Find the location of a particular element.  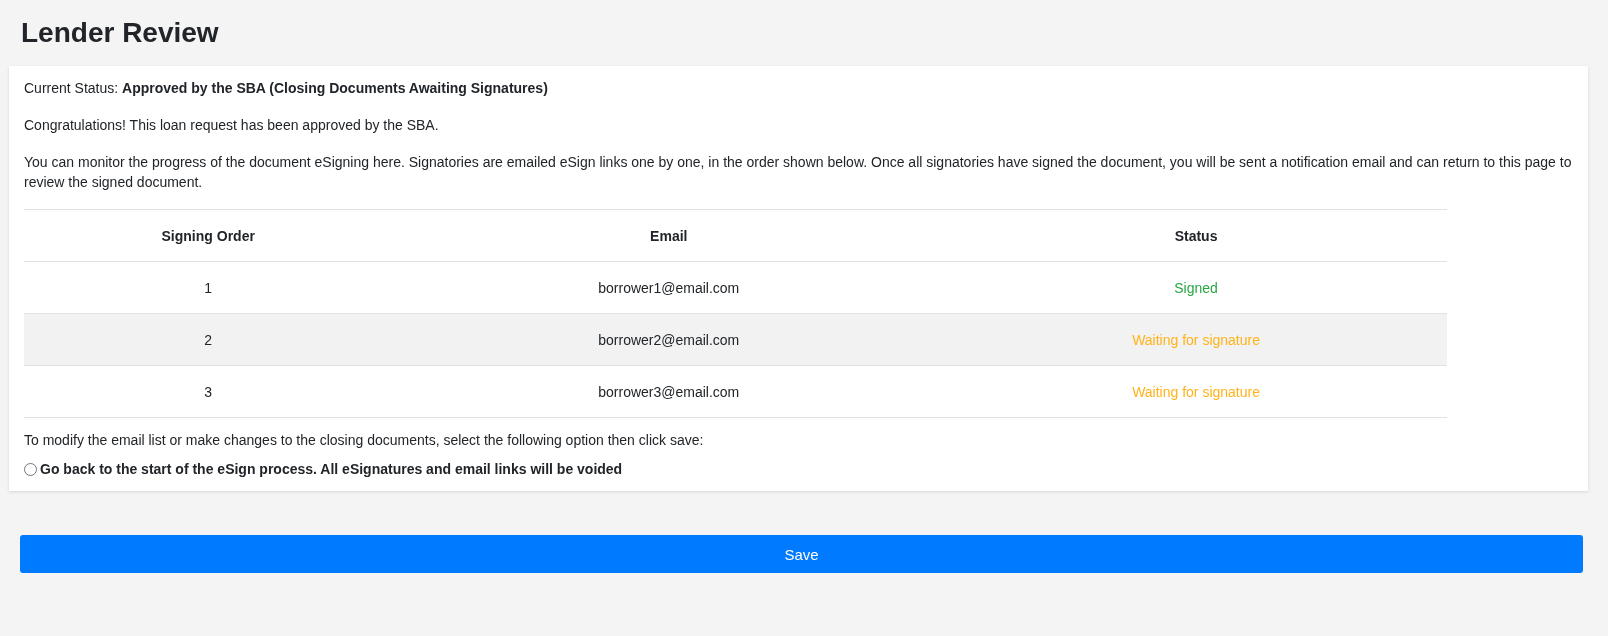

table-cell: borrower2@email.com is located at coordinates (669, 339).